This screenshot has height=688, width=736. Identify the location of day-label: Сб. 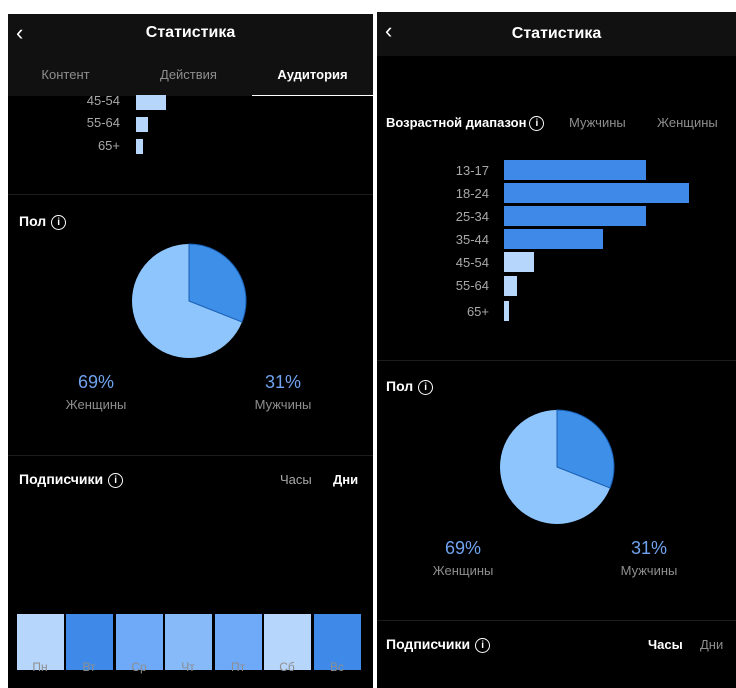
(287, 667).